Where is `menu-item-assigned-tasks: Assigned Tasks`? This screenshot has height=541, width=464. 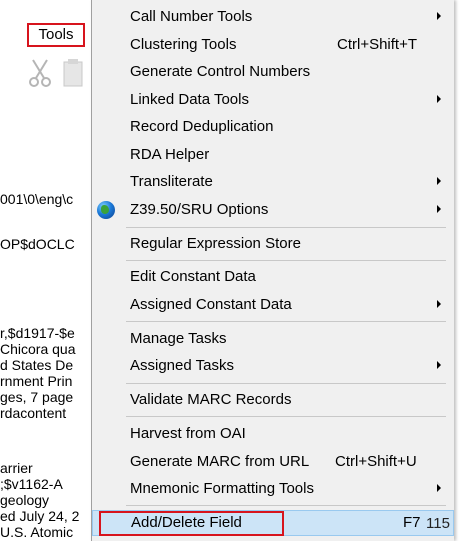 menu-item-assigned-tasks: Assigned Tasks is located at coordinates (273, 366).